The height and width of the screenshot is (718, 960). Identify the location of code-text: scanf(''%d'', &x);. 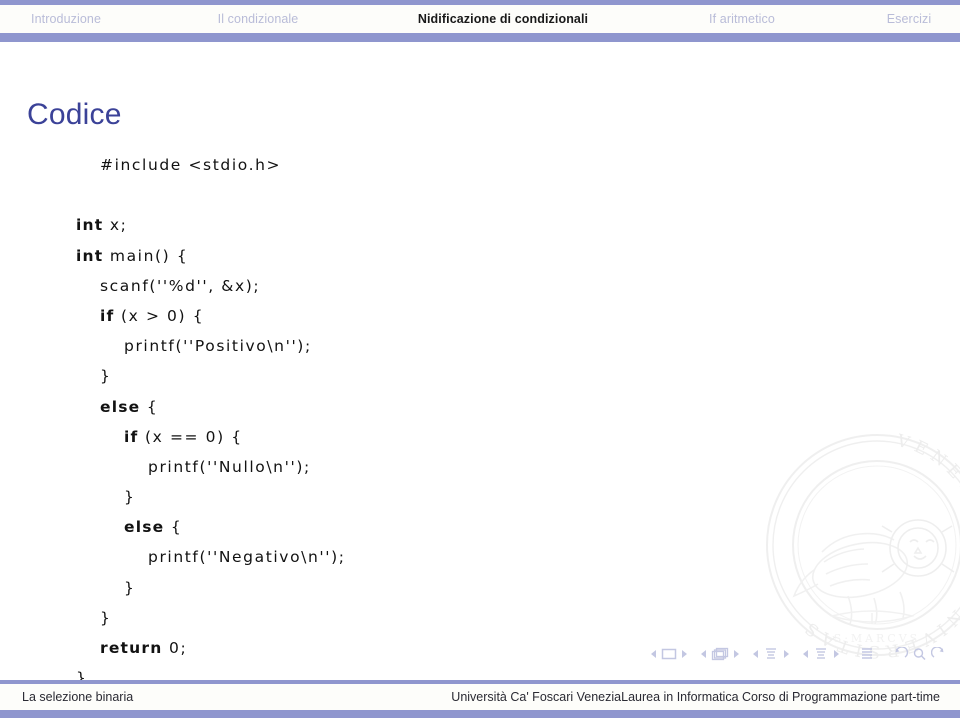
(180, 285).